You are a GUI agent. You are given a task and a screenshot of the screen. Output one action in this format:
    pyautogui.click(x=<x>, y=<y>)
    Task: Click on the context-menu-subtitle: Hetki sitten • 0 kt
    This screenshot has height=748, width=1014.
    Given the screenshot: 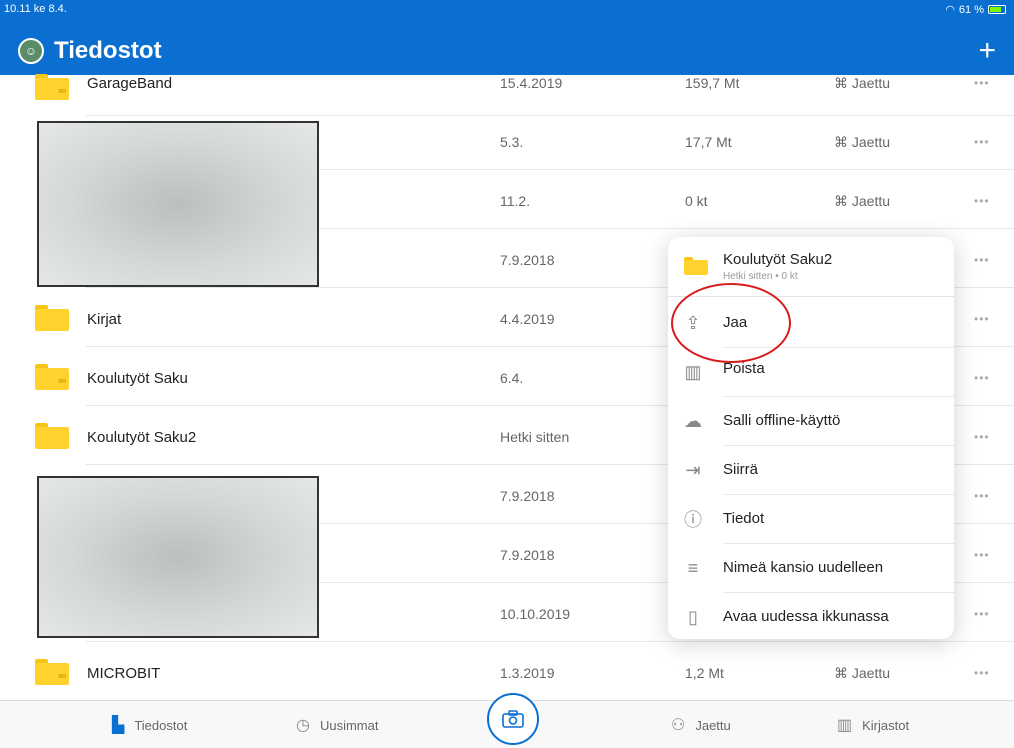 What is the action you would take?
    pyautogui.click(x=760, y=276)
    